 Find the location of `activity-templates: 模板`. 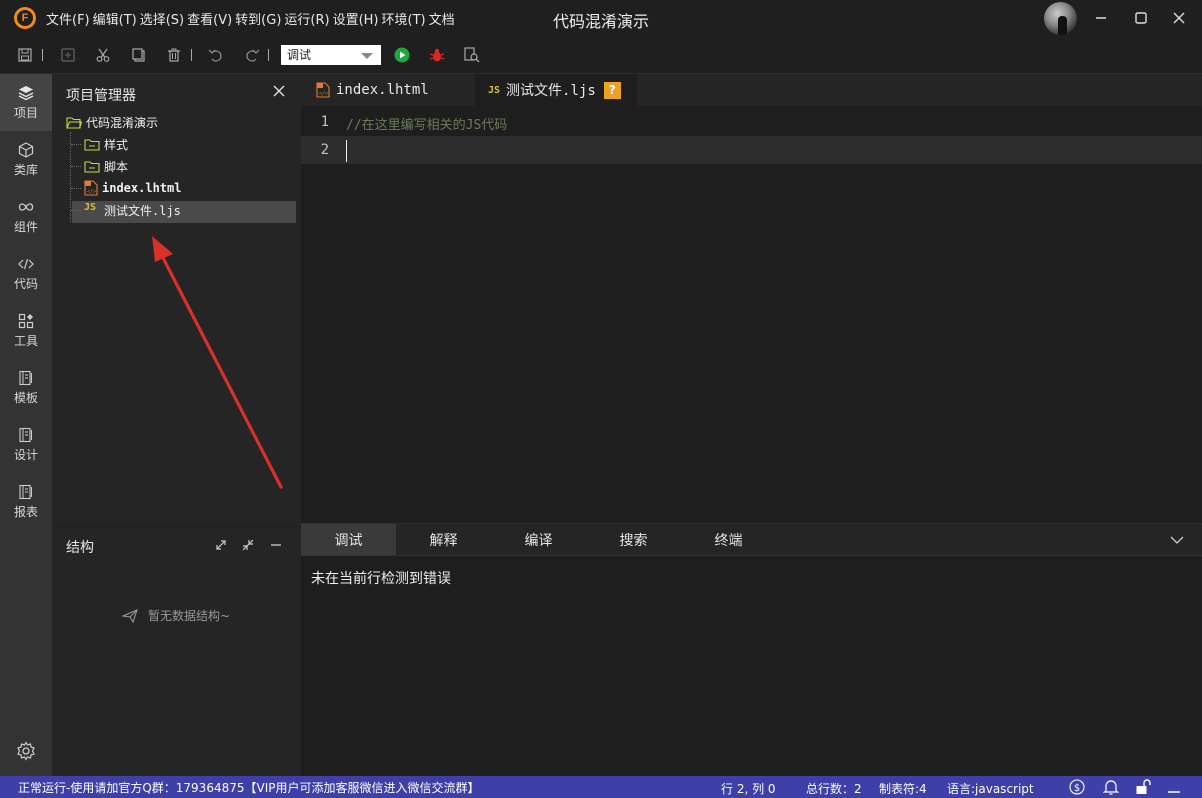

activity-templates: 模板 is located at coordinates (26, 387).